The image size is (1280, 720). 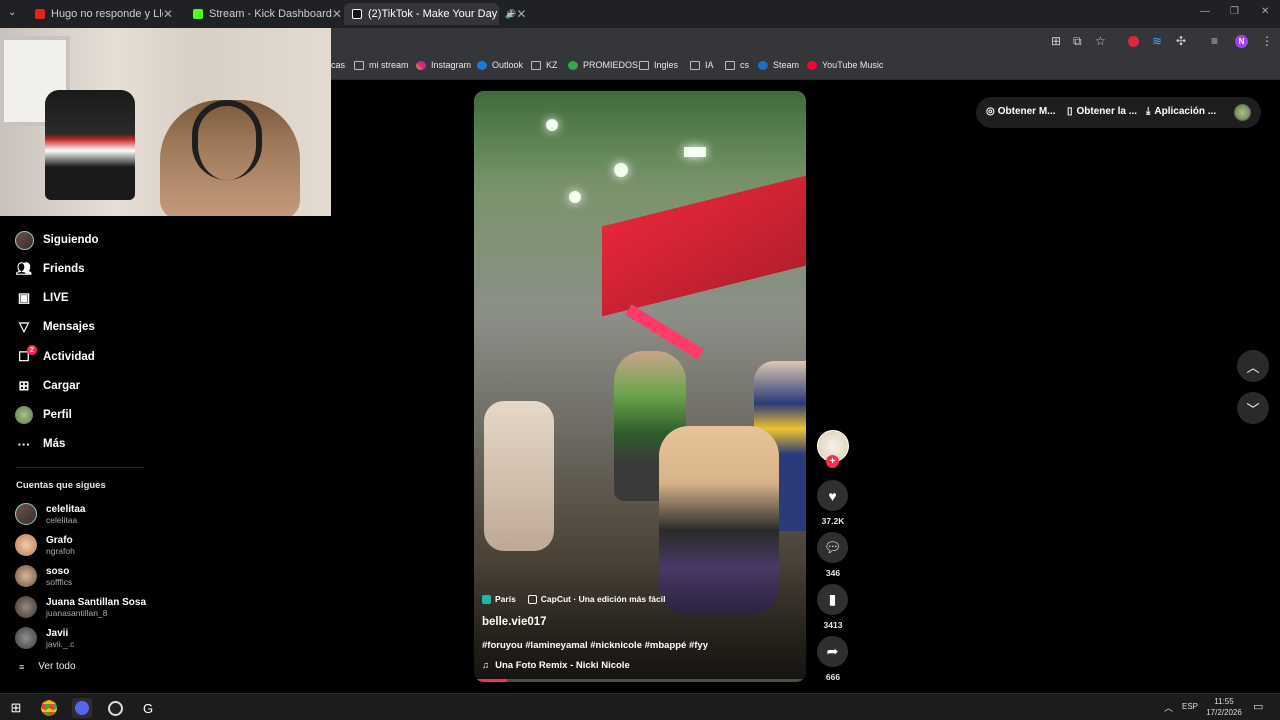 What do you see at coordinates (763, 65) in the screenshot?
I see `steam-icon` at bounding box center [763, 65].